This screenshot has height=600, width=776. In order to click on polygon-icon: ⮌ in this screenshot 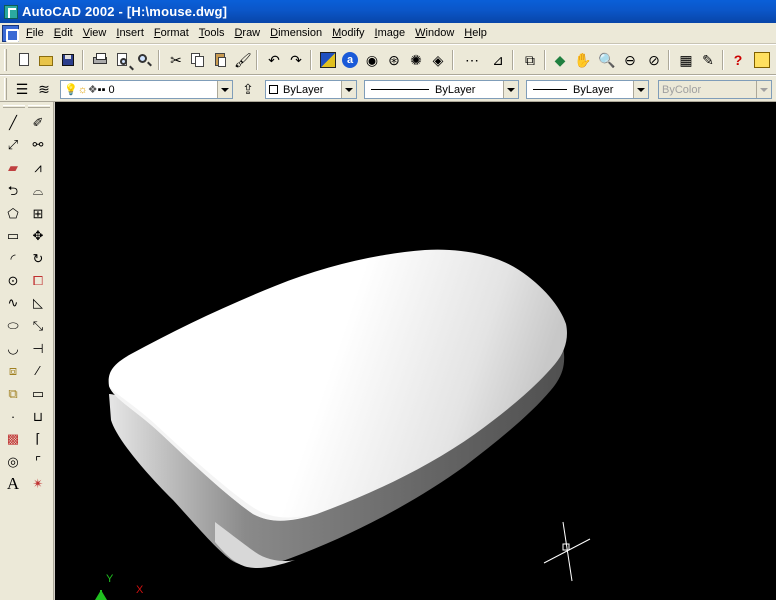, I will do `click(13, 191)`.